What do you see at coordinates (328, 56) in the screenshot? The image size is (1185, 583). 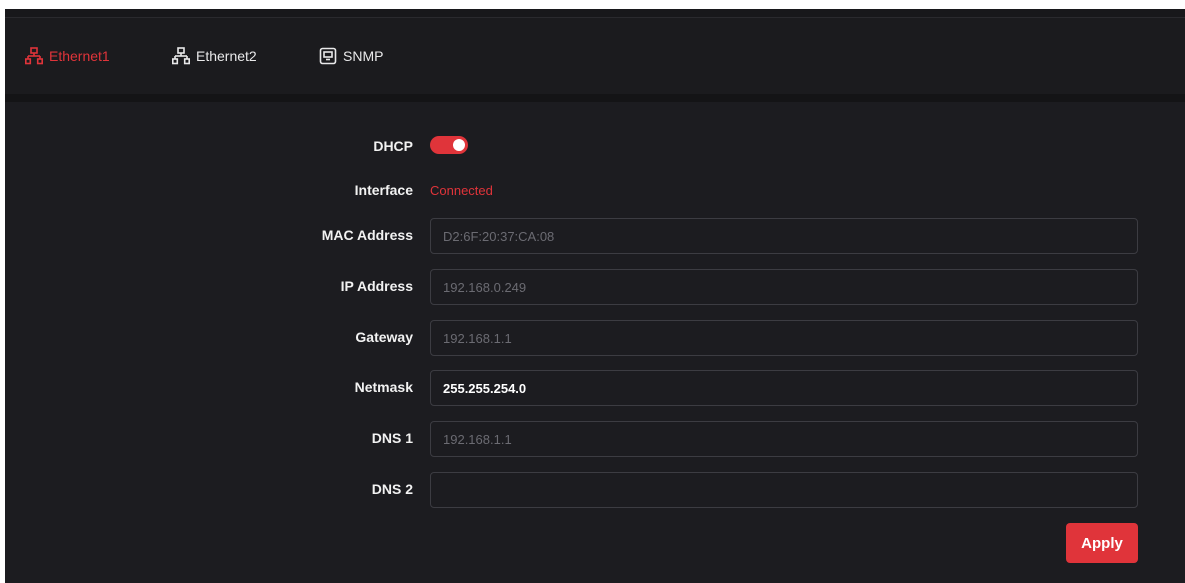 I see `snmp-icon` at bounding box center [328, 56].